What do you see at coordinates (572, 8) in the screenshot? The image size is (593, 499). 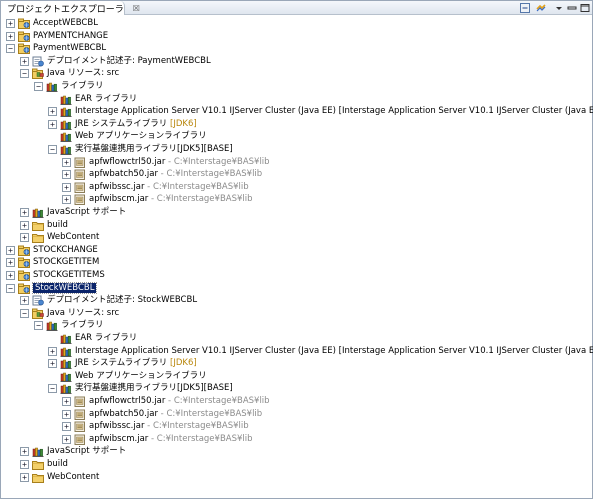 I see `minimize-icon` at bounding box center [572, 8].